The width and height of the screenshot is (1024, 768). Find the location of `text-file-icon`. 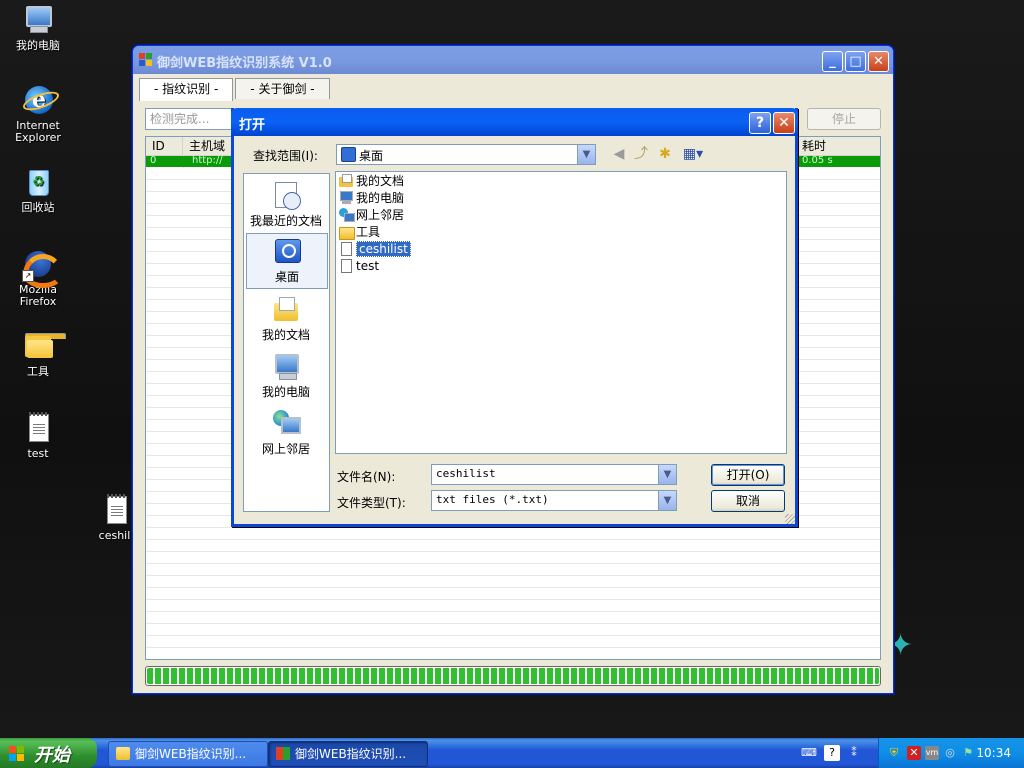

text-file-icon is located at coordinates (346, 266).